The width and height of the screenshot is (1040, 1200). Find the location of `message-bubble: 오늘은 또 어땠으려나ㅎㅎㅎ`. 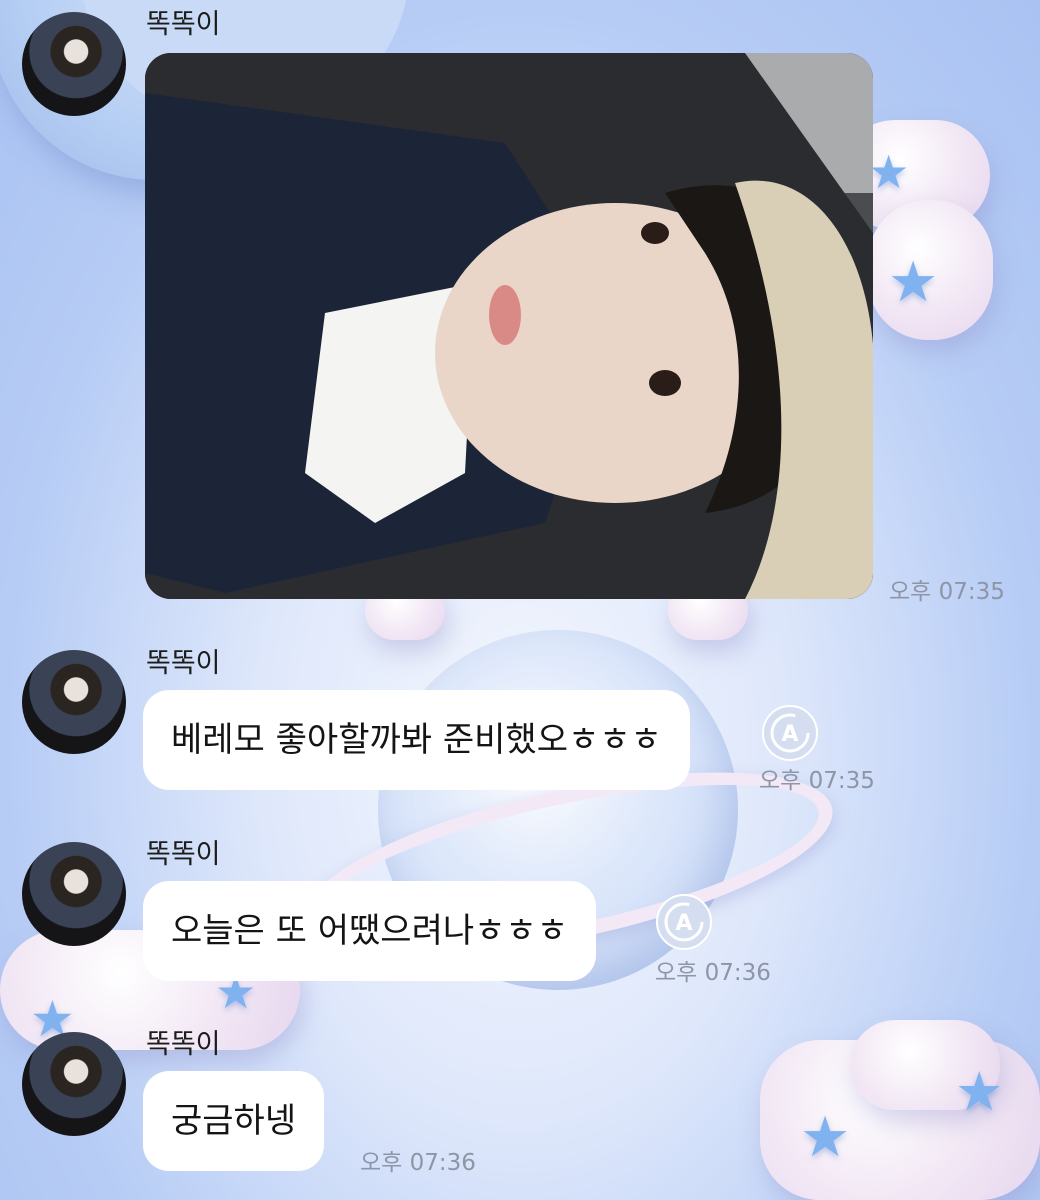

message-bubble: 오늘은 또 어땠으려나ㅎㅎㅎ is located at coordinates (369, 931).